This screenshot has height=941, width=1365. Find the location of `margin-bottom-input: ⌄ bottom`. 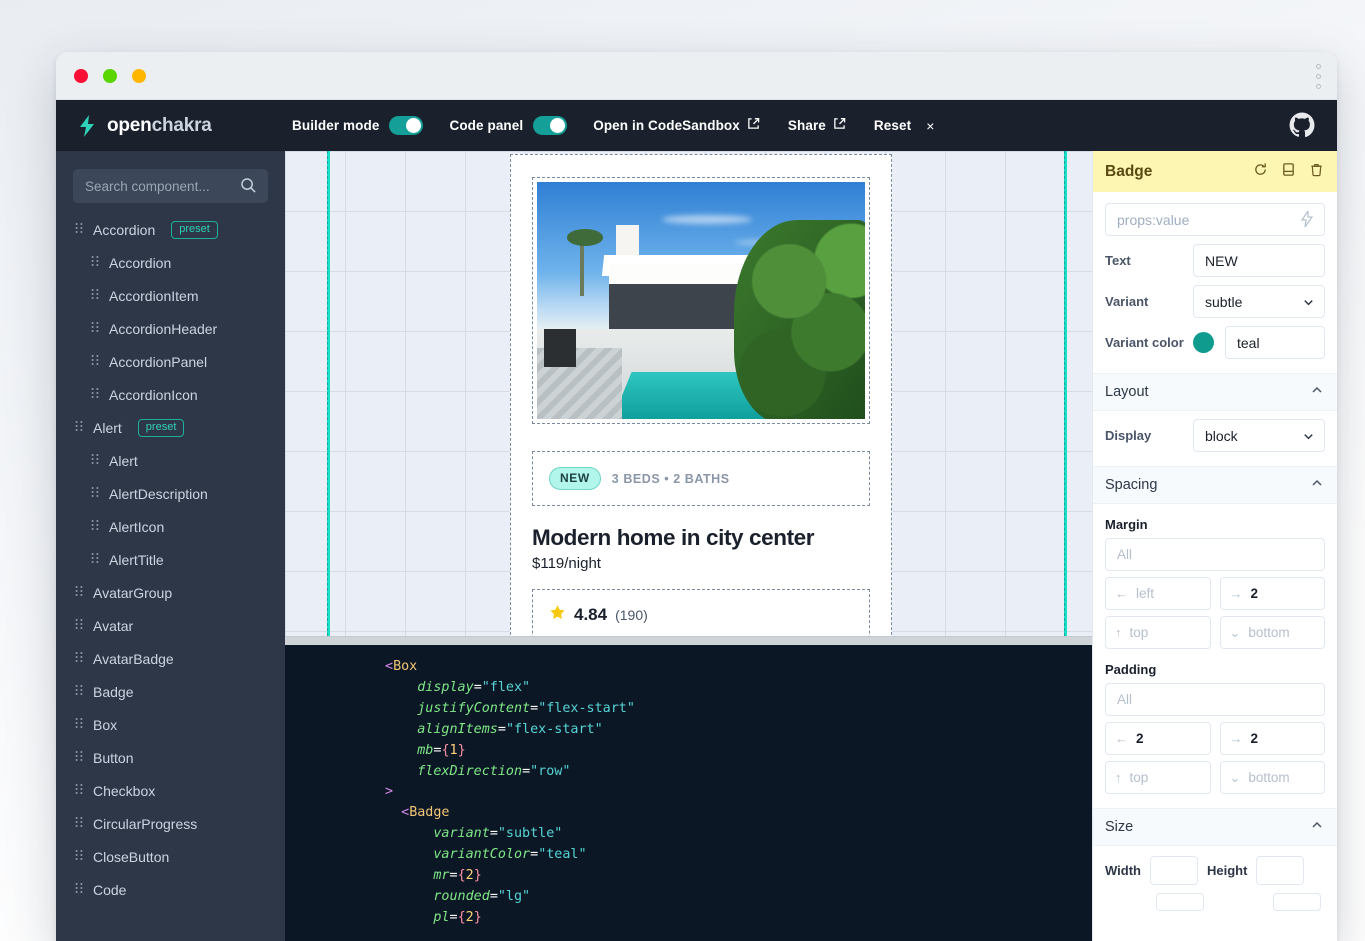

margin-bottom-input: ⌄ bottom is located at coordinates (1272, 632).